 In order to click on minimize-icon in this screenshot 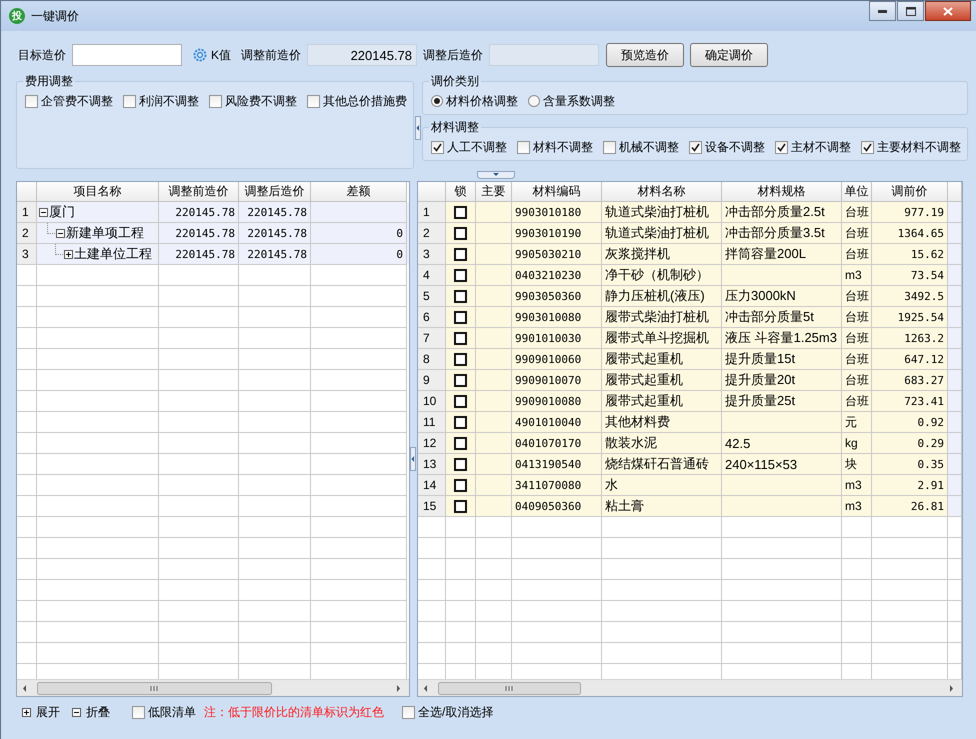, I will do `click(882, 11)`.